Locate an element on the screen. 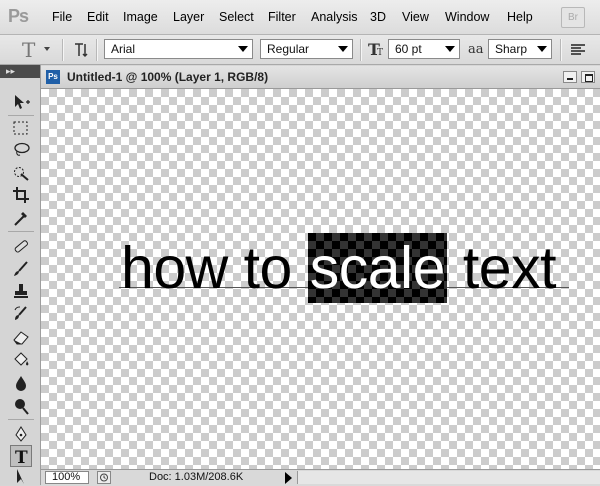  tools-panel: ▸▸ T is located at coordinates (20, 275).